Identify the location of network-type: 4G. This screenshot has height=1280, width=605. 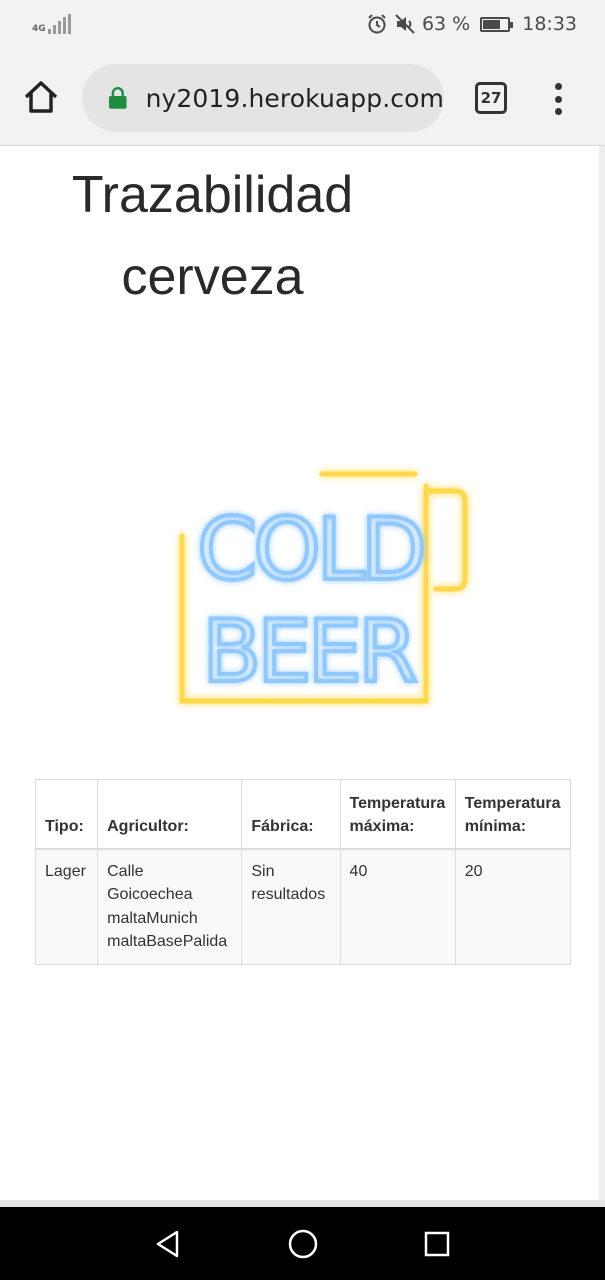
(39, 29).